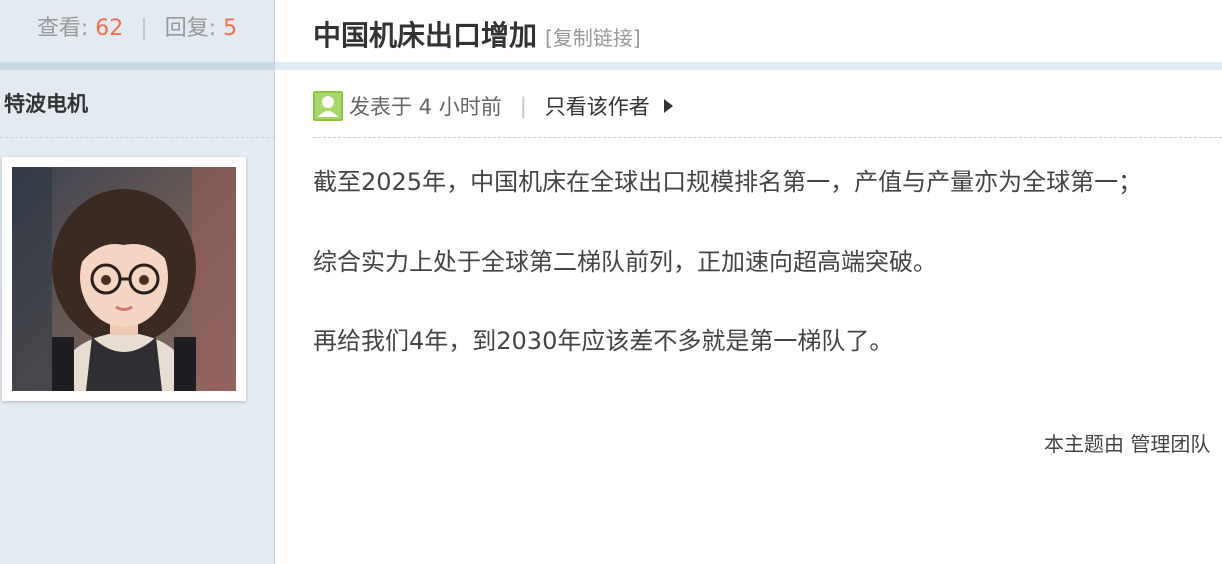  What do you see at coordinates (137, 137) in the screenshot?
I see `author-divider` at bounding box center [137, 137].